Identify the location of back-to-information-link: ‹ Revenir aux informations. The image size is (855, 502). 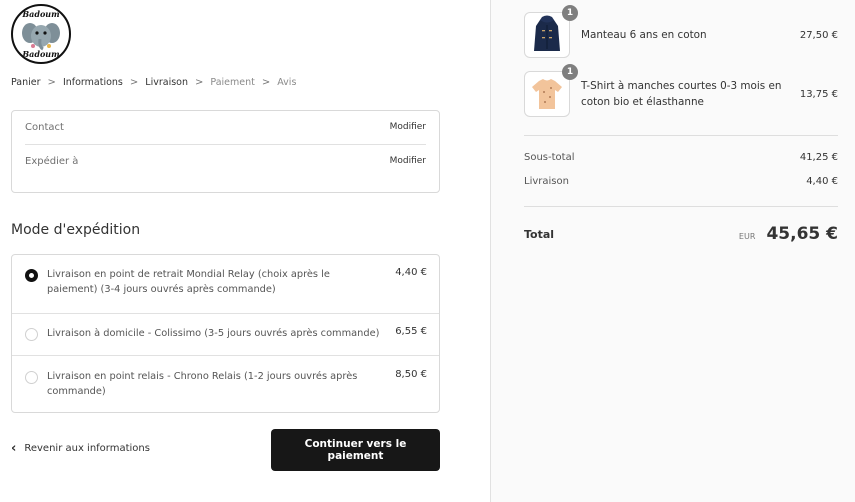
(80, 448).